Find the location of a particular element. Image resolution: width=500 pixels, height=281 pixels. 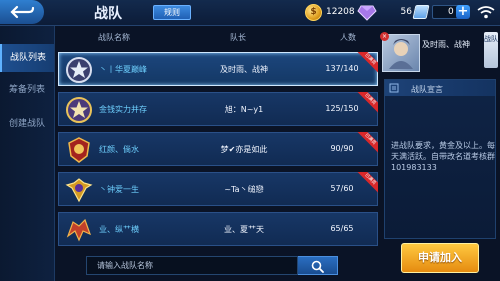

close-icon: × is located at coordinates (384, 36).